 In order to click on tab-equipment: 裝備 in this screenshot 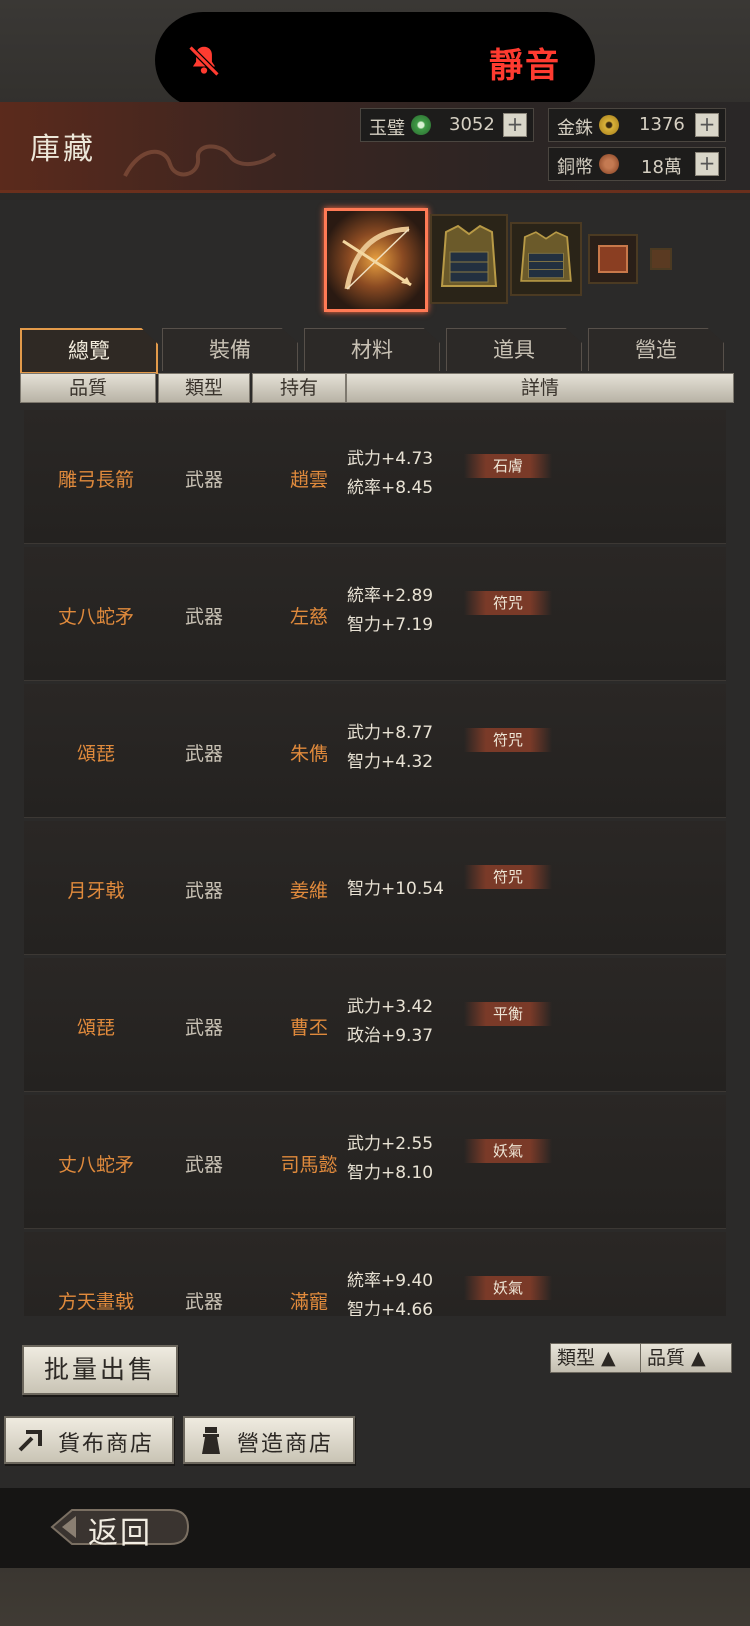, I will do `click(230, 349)`.